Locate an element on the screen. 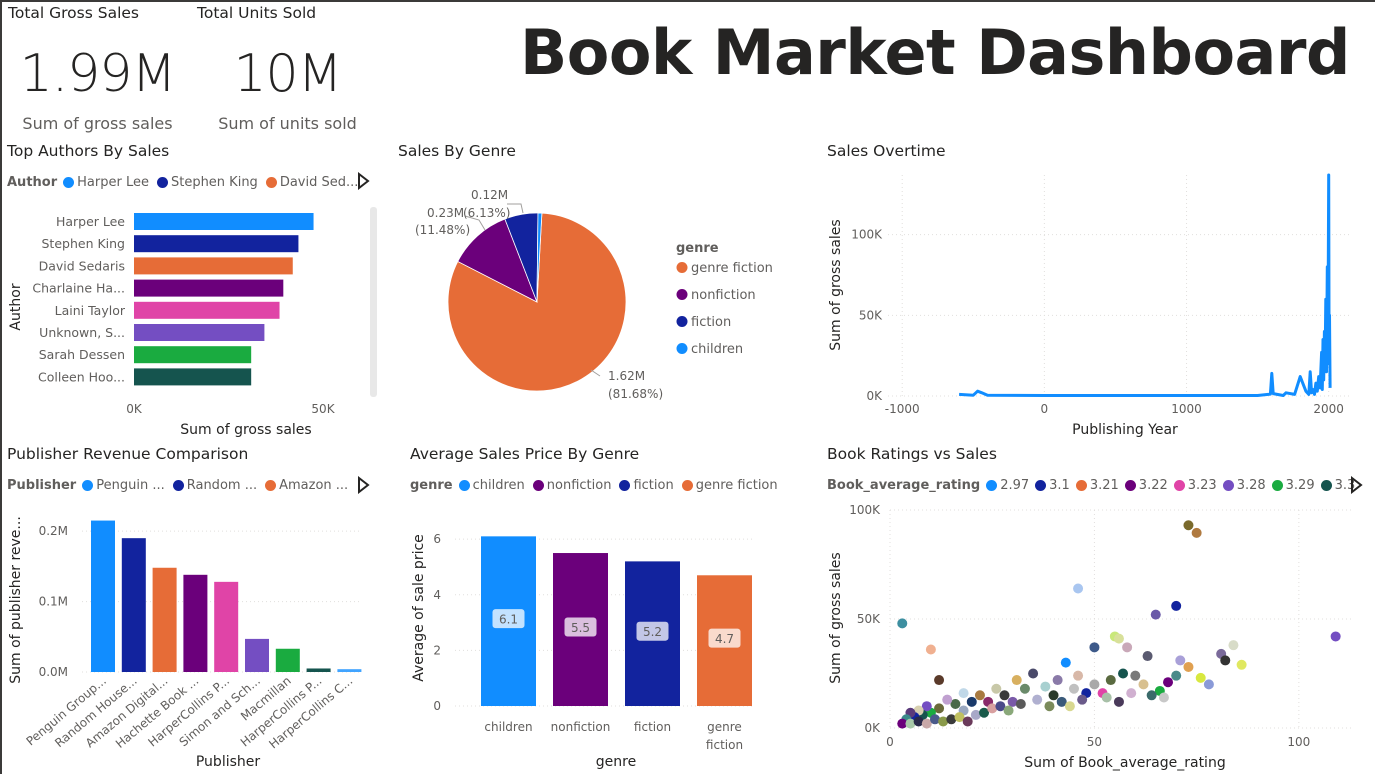 Image resolution: width=1375 pixels, height=774 pixels. x-axis-title: Publisher is located at coordinates (228, 762).